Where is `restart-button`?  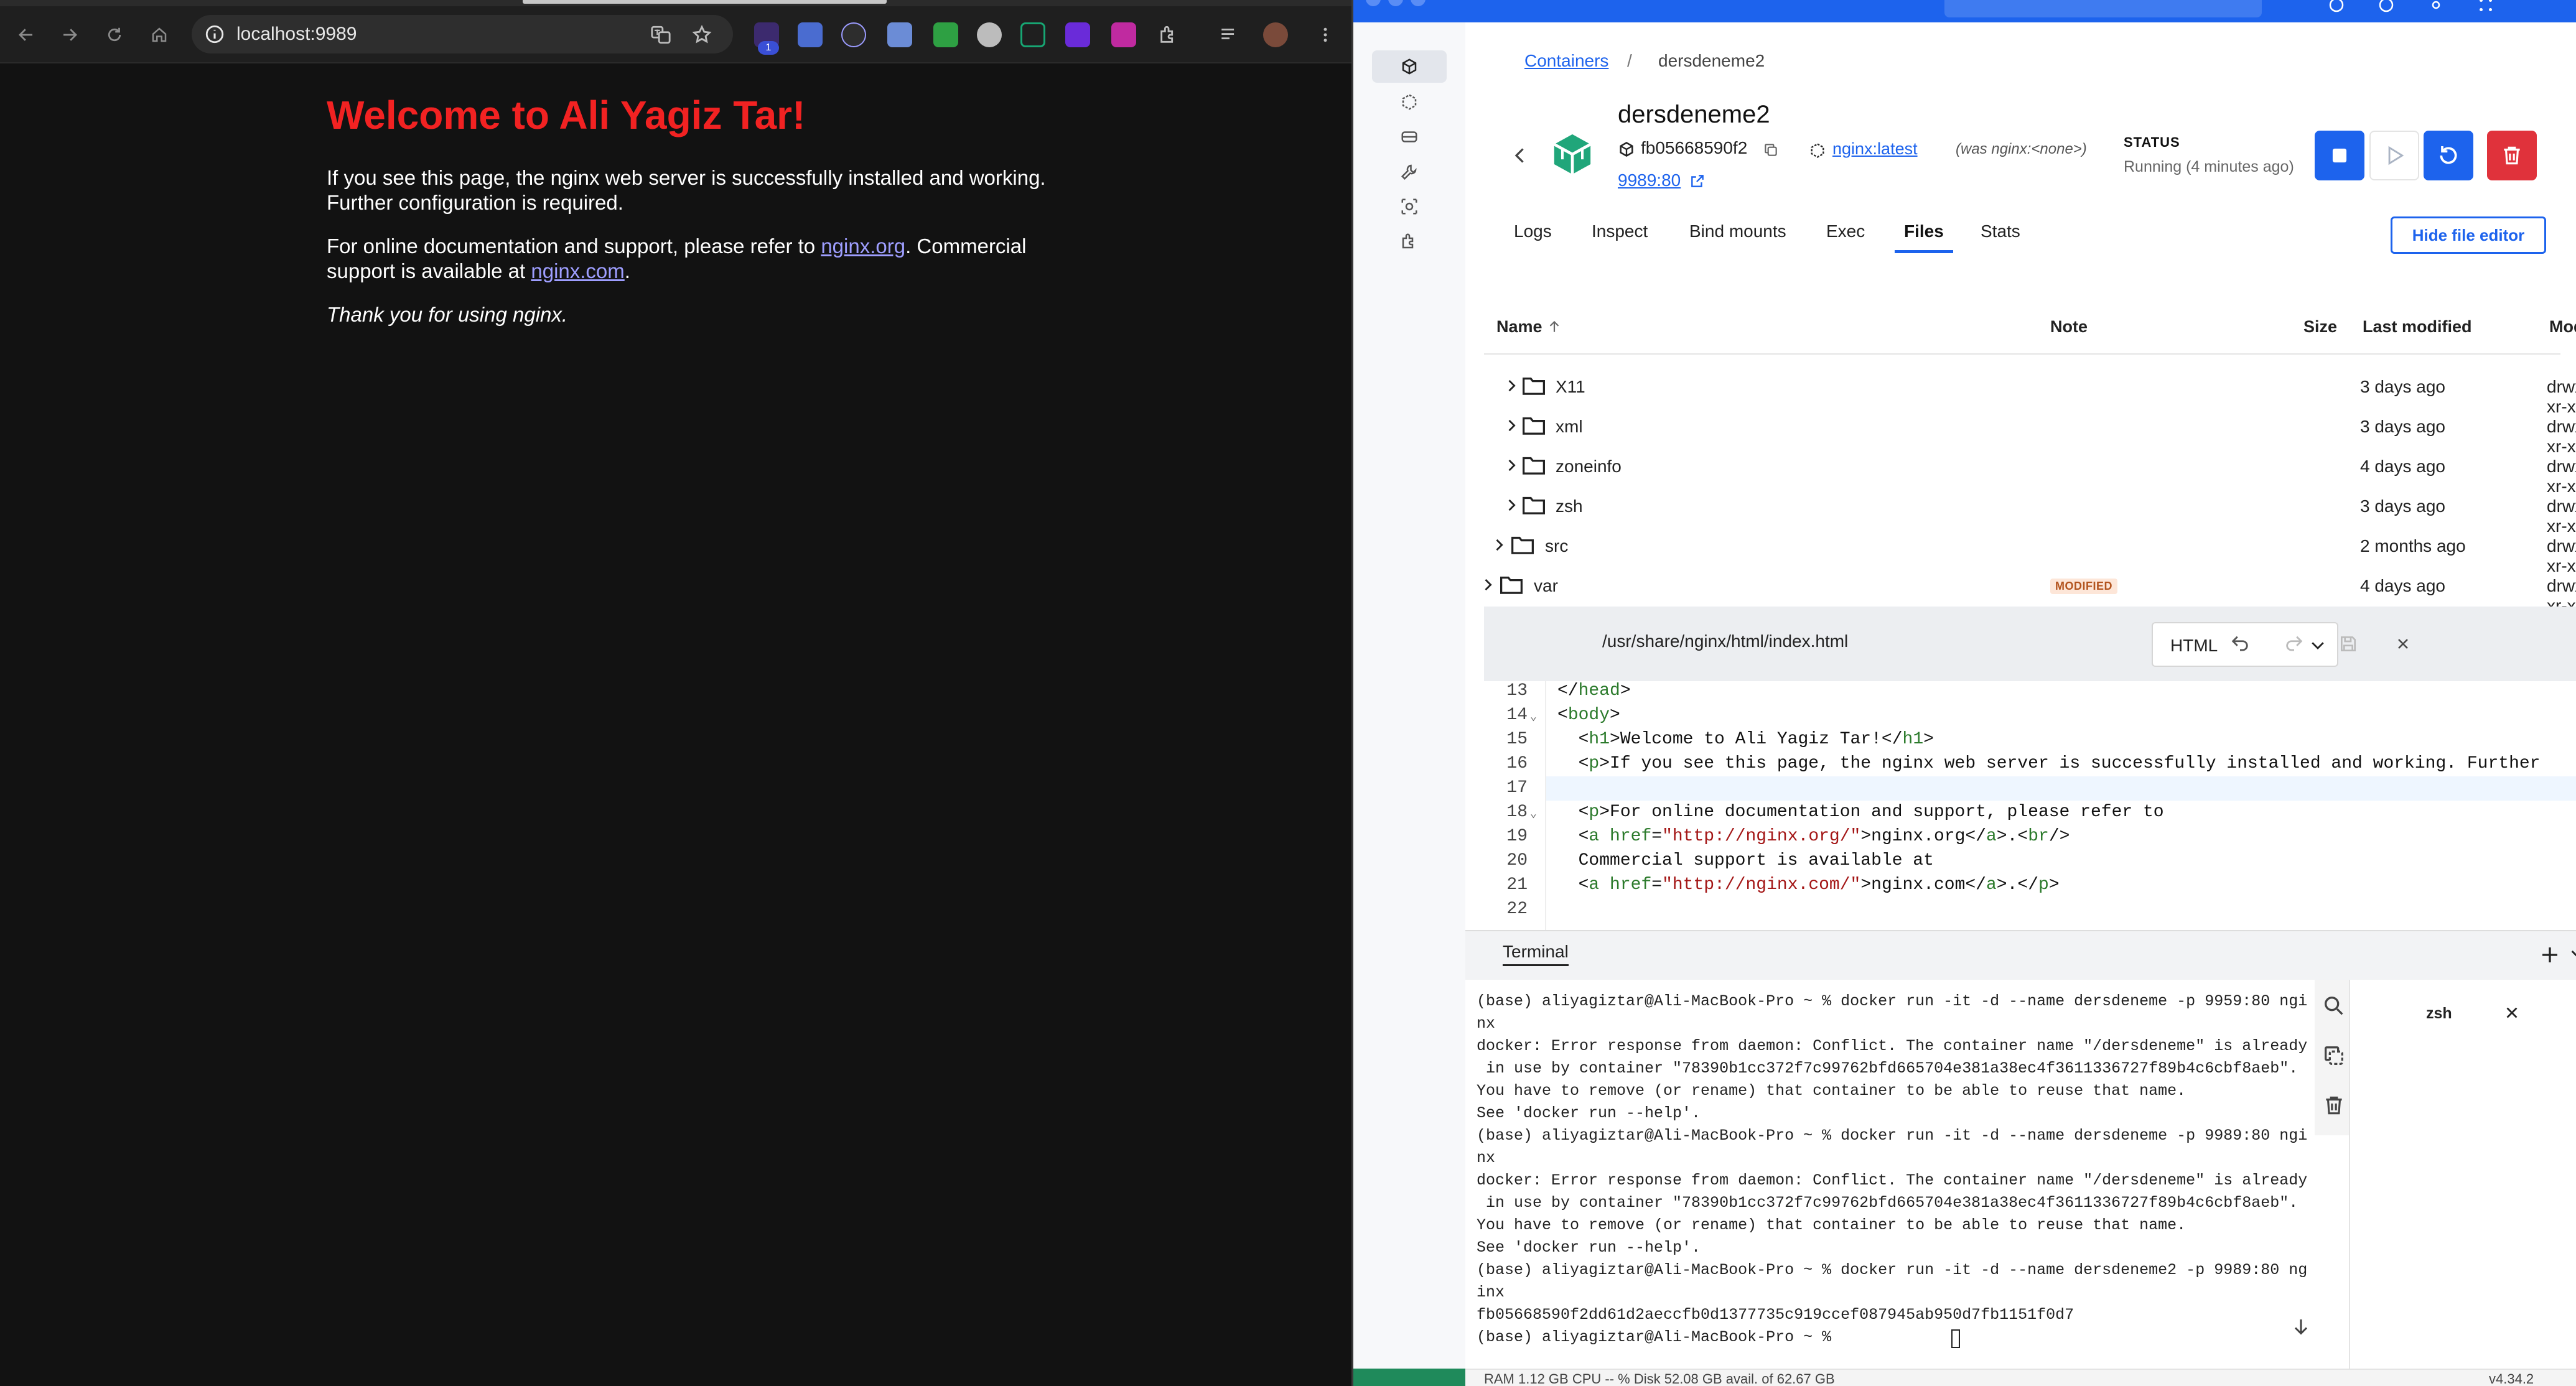
restart-button is located at coordinates (2448, 156).